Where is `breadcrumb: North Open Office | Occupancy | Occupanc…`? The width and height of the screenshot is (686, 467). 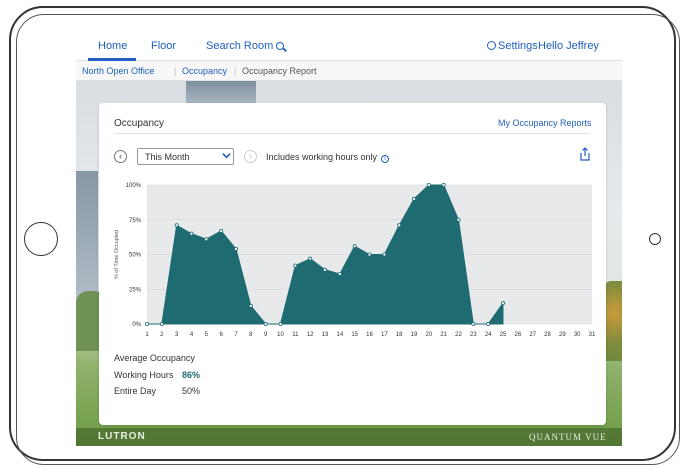 breadcrumb: North Open Office | Occupancy | Occupanc… is located at coordinates (349, 71).